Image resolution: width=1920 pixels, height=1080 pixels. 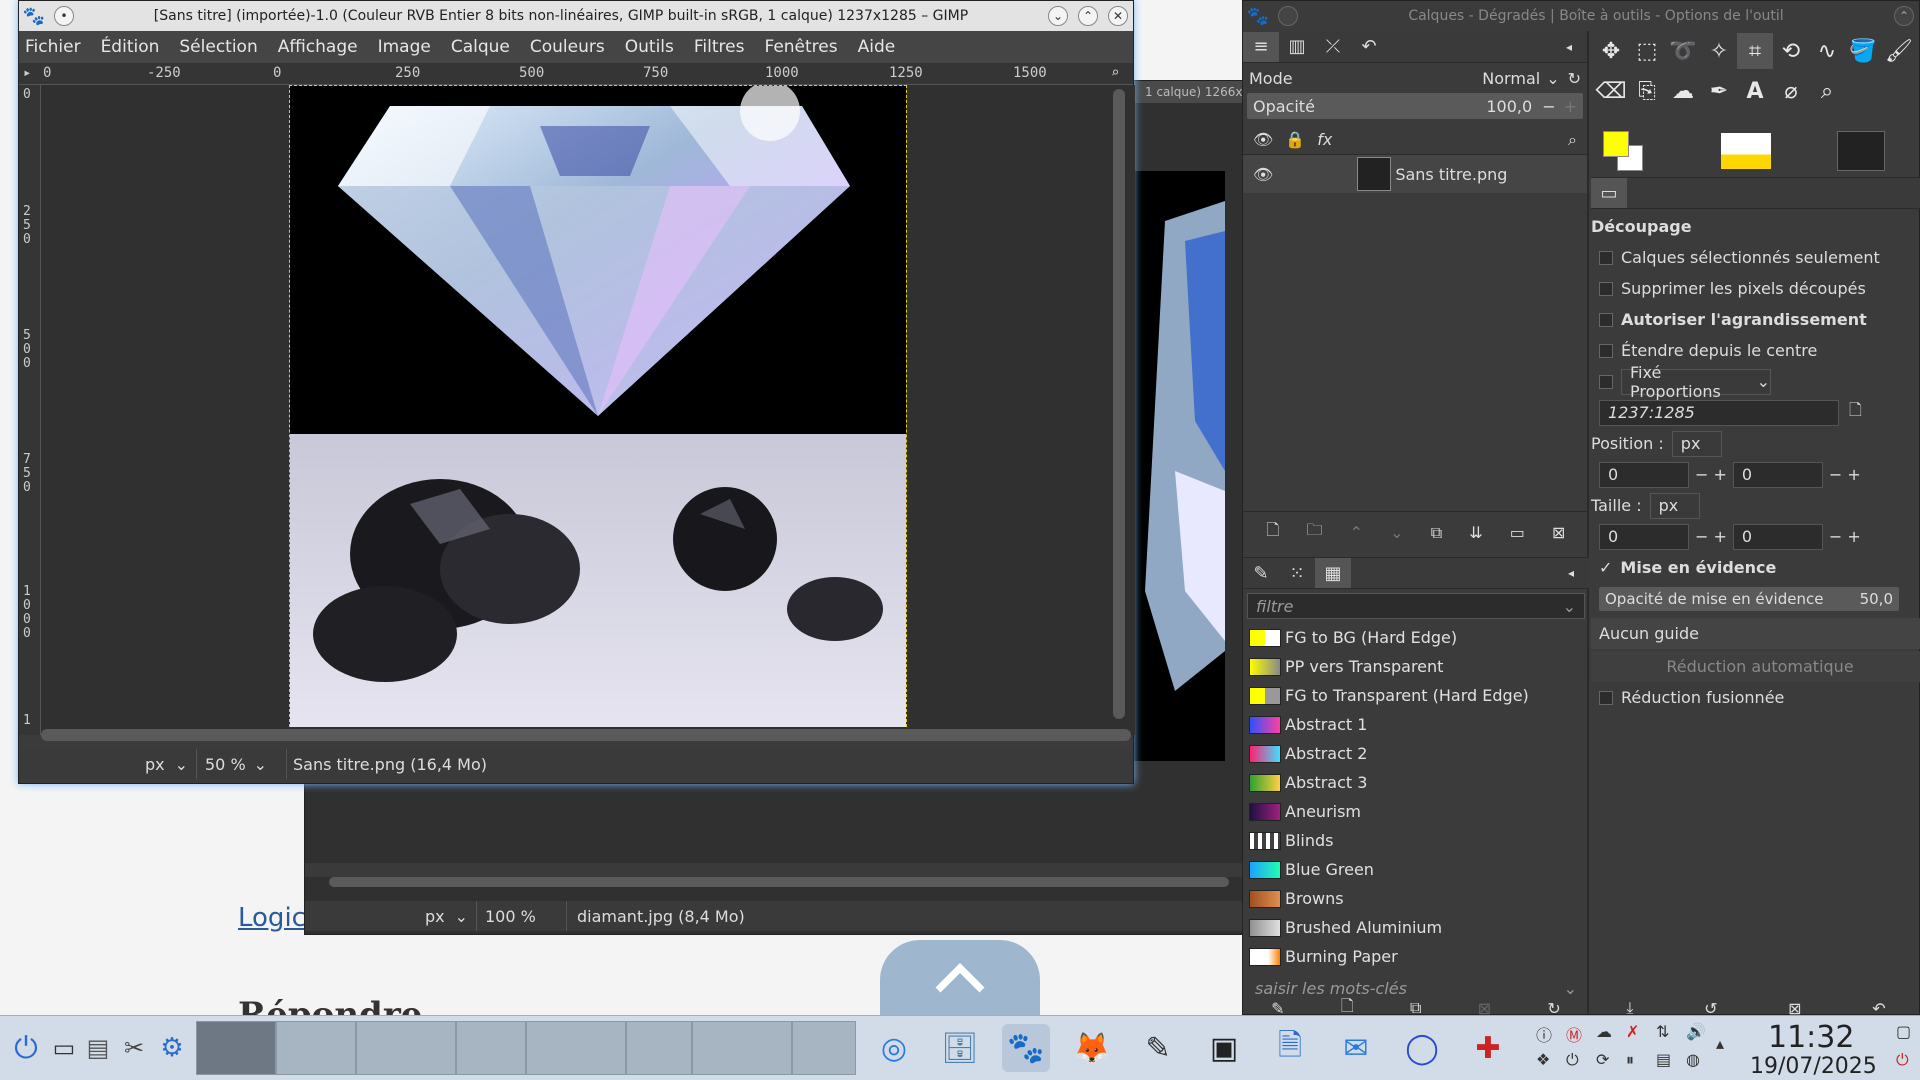 What do you see at coordinates (1755, 666) in the screenshot?
I see `auto-shrink-button: Réduction automatique` at bounding box center [1755, 666].